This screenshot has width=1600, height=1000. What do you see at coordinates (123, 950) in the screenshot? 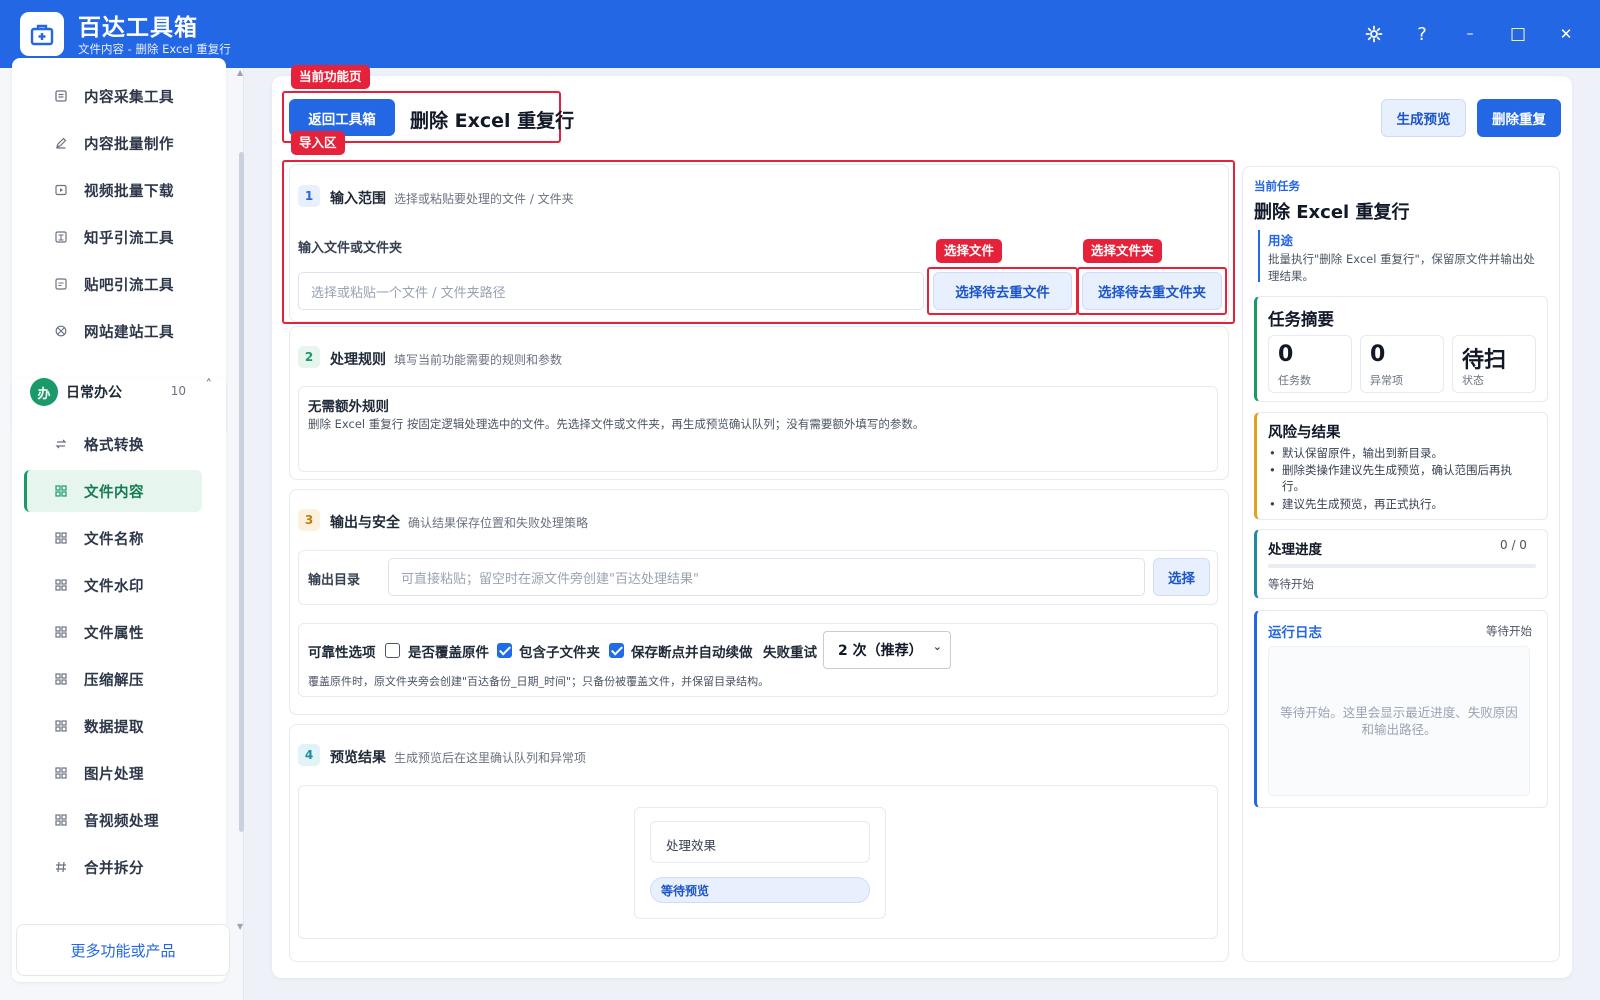
I see `more-products-button: 更多功能或产品` at bounding box center [123, 950].